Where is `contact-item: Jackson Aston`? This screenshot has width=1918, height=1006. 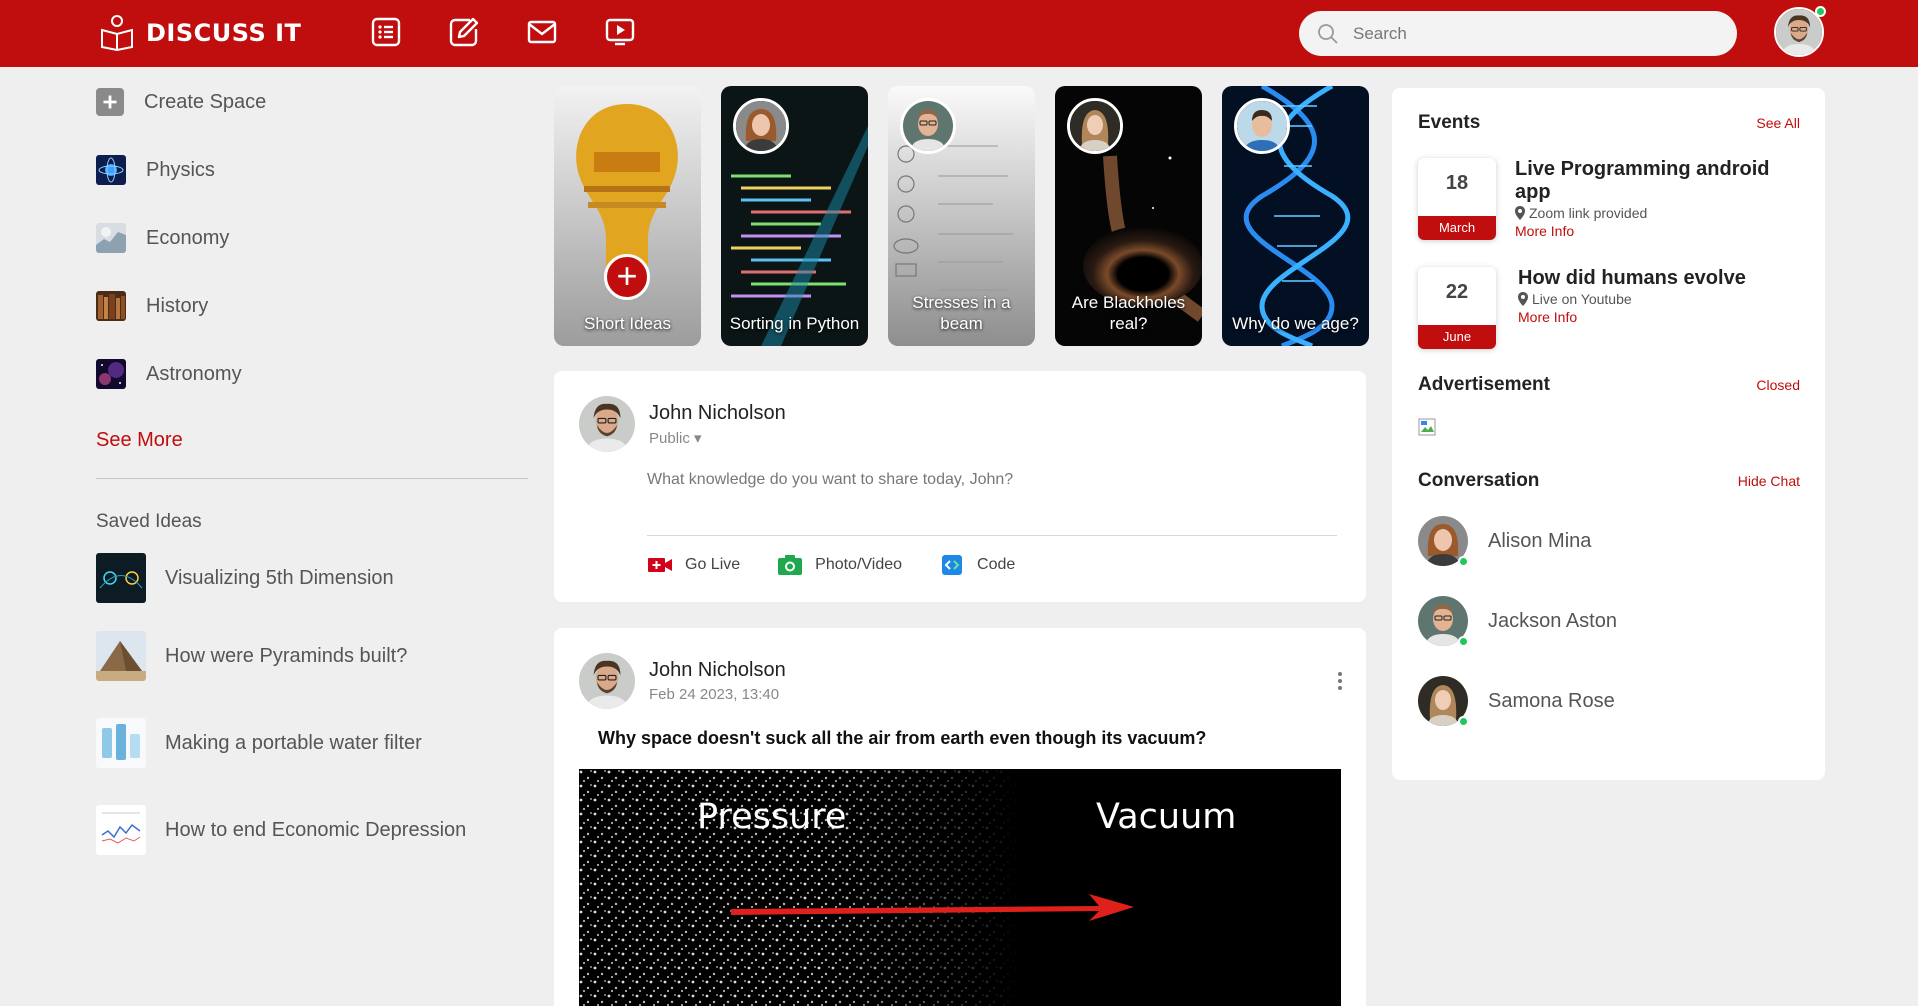
contact-item: Jackson Aston is located at coordinates (1517, 621).